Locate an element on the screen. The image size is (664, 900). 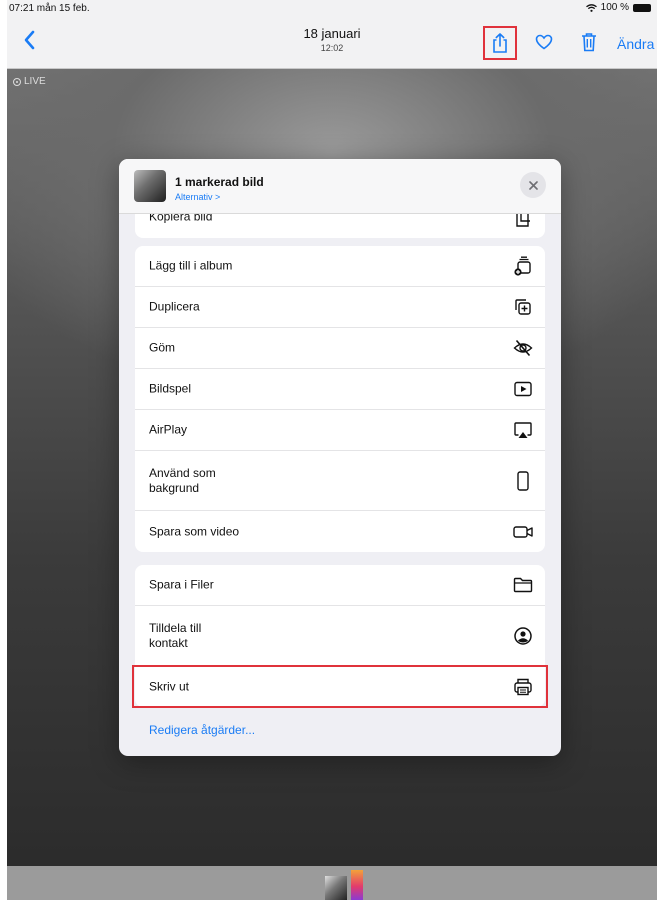
live-badge: LIVE is located at coordinates (29, 81).